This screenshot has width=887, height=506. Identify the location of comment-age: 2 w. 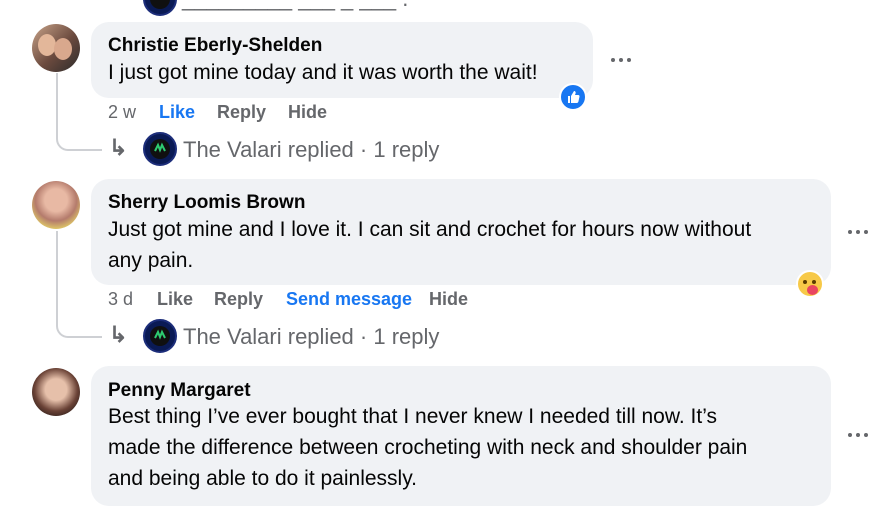
(122, 112).